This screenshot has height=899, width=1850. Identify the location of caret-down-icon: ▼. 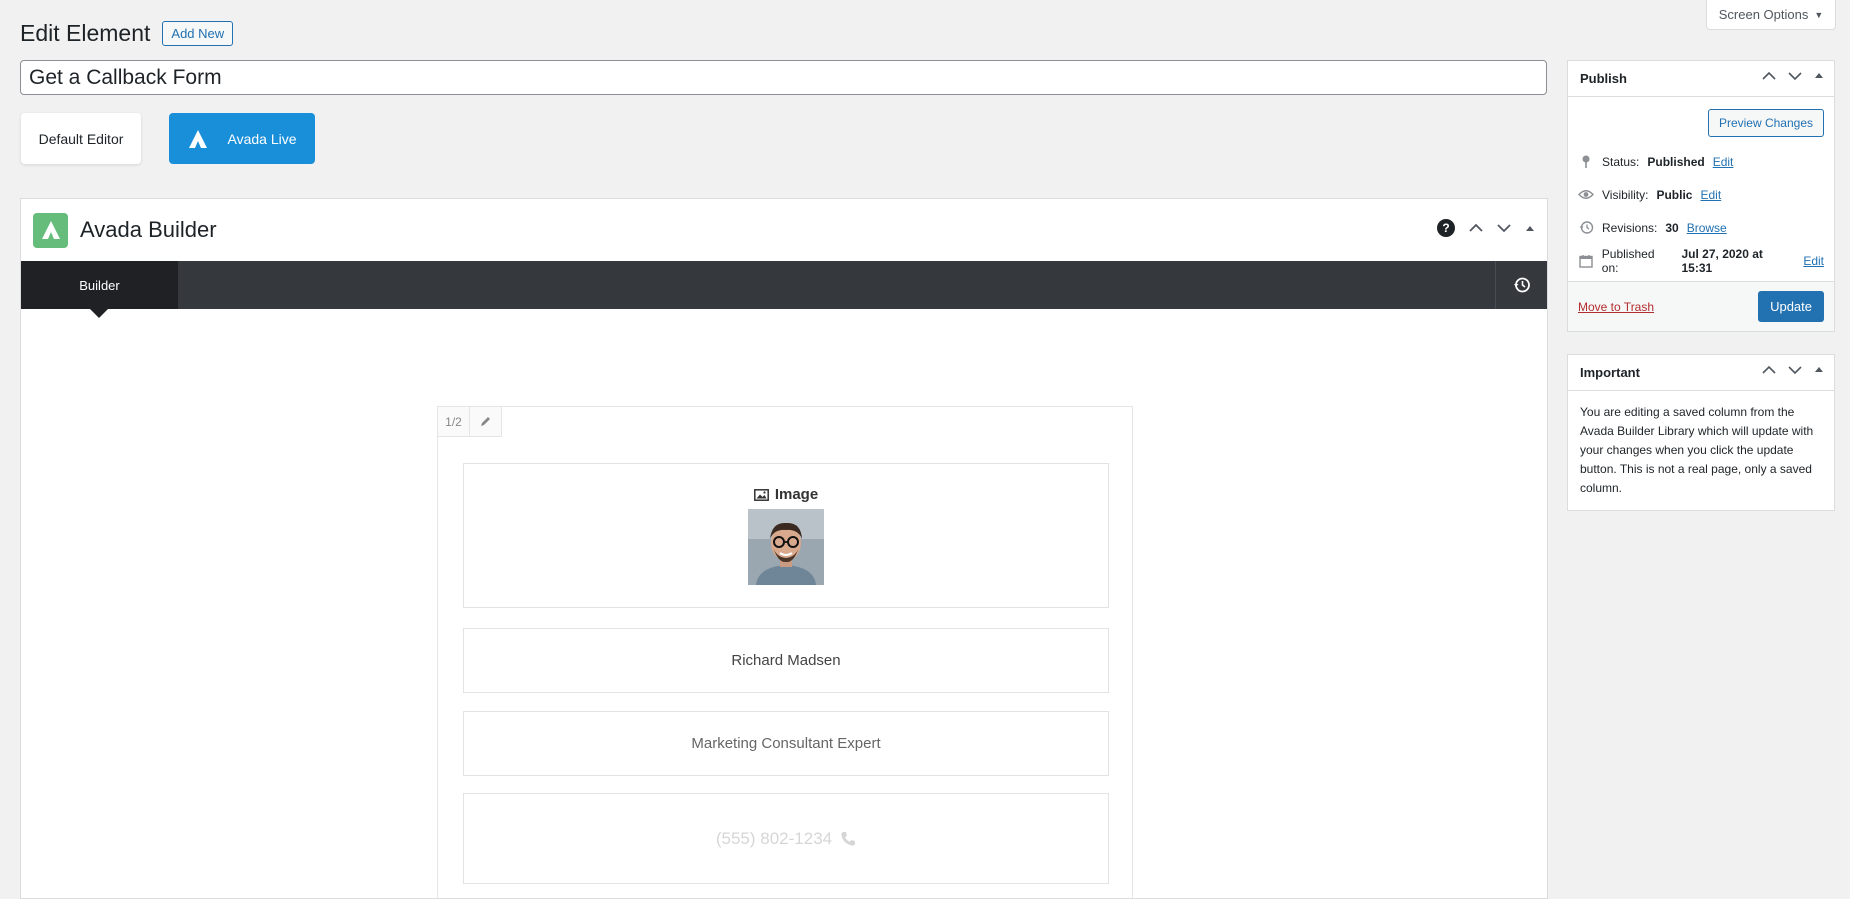
(1819, 14).